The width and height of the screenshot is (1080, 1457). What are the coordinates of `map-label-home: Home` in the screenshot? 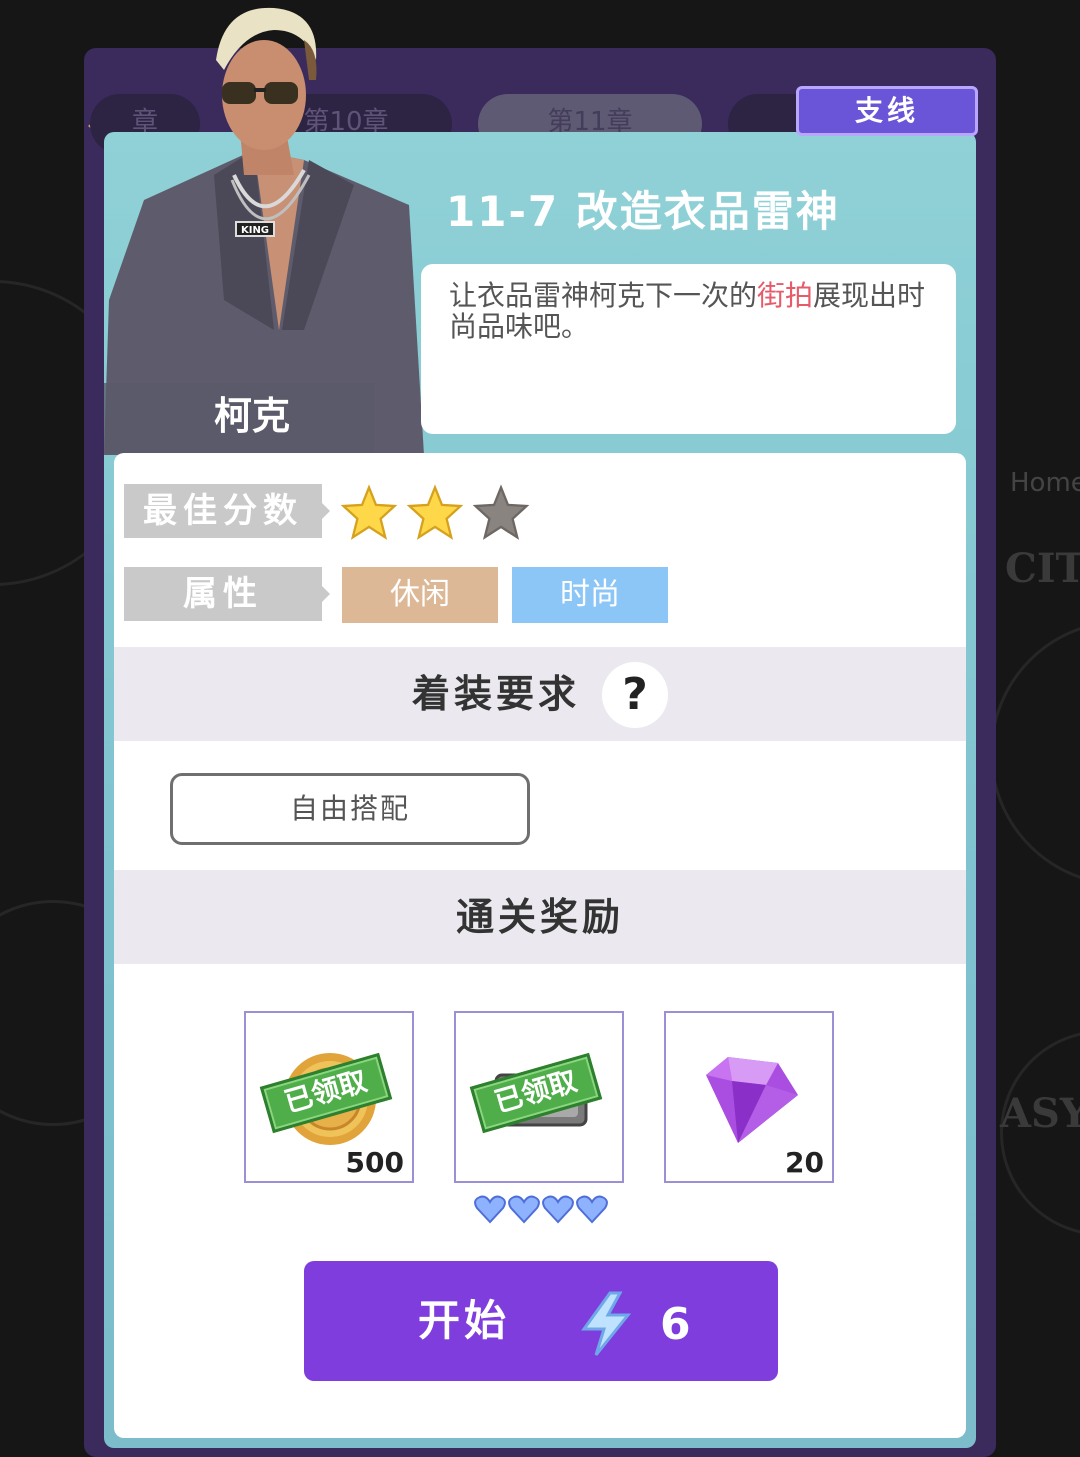 It's located at (1045, 483).